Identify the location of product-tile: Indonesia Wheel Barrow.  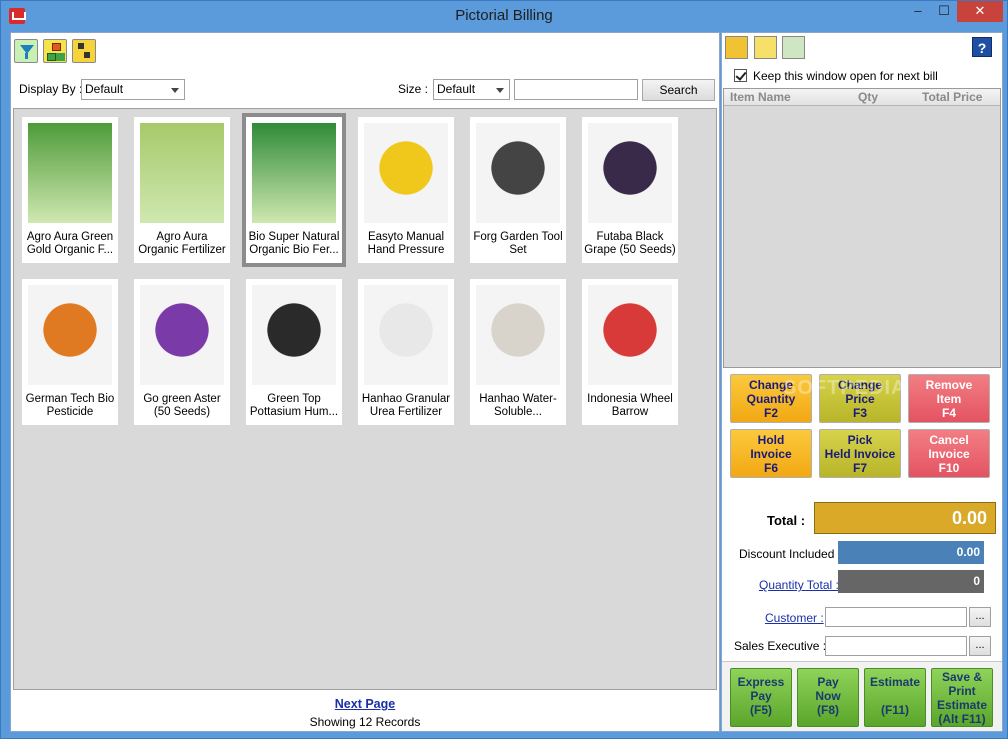
(630, 352).